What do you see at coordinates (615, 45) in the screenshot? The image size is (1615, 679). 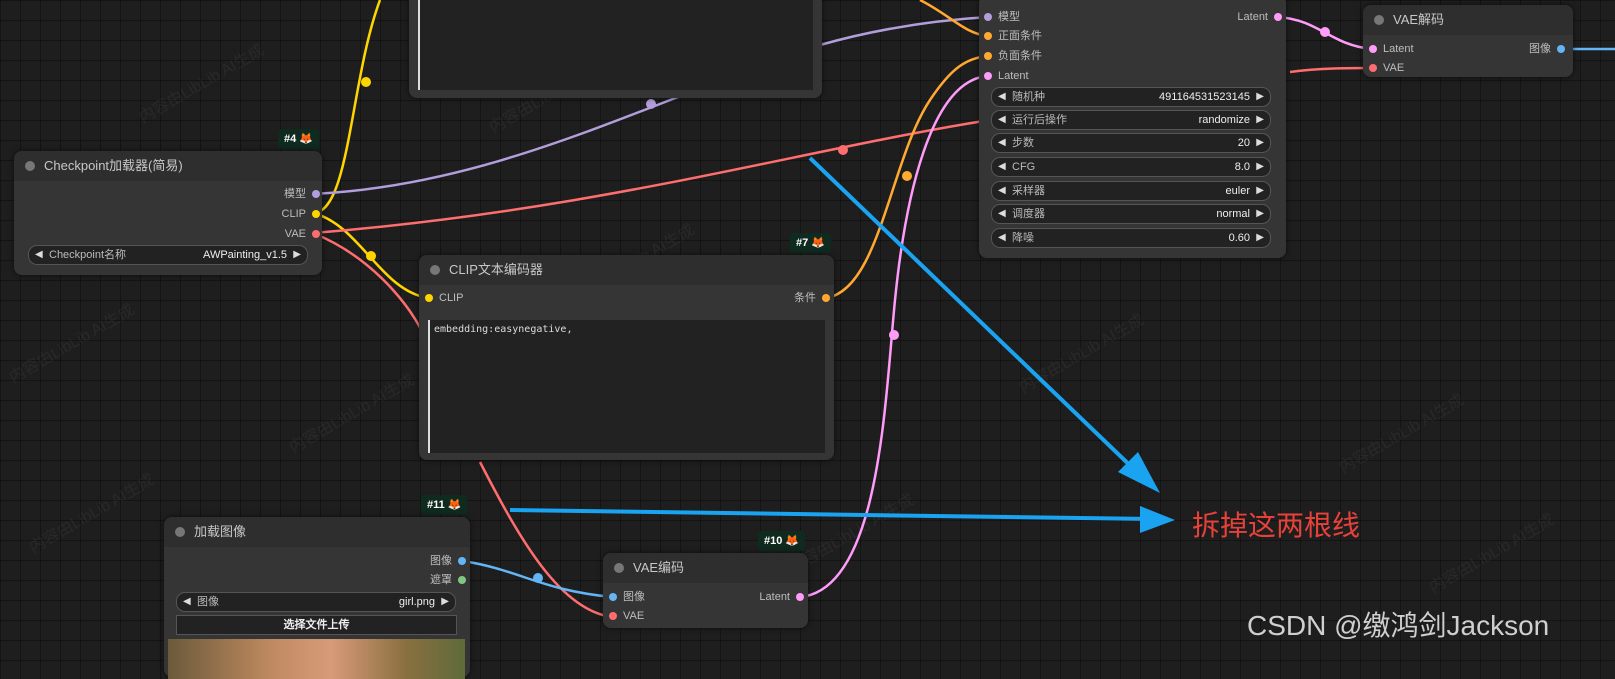 I see `positive-prompt-textarea` at bounding box center [615, 45].